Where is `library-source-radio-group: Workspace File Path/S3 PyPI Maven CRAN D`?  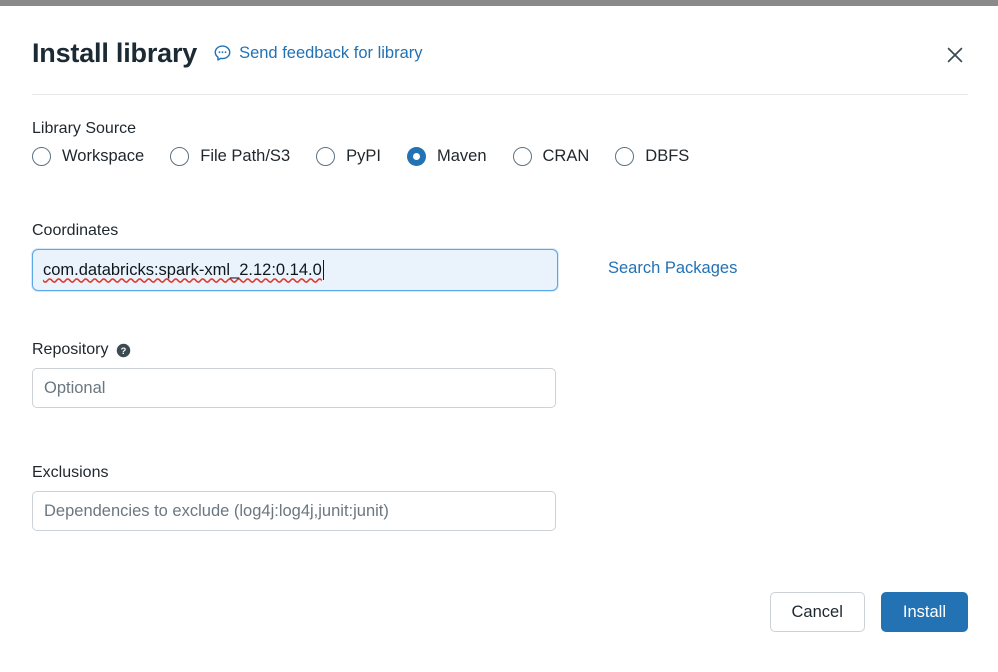 library-source-radio-group: Workspace File Path/S3 PyPI Maven CRAN D is located at coordinates (360, 156).